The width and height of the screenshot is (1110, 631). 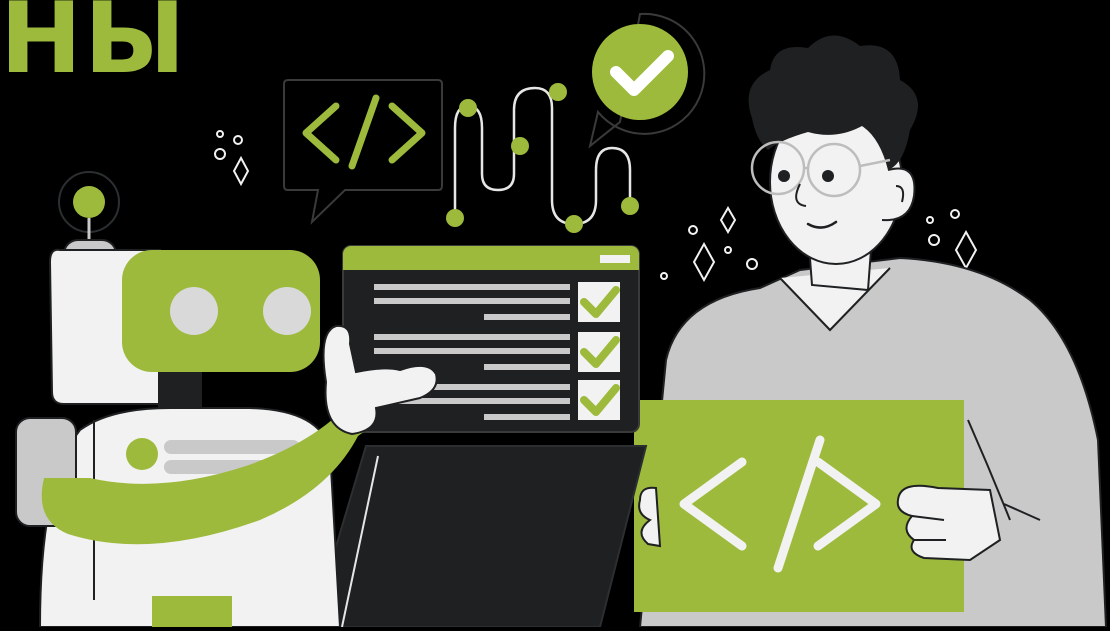 What do you see at coordinates (232, 158) in the screenshot?
I see `sparkles-left` at bounding box center [232, 158].